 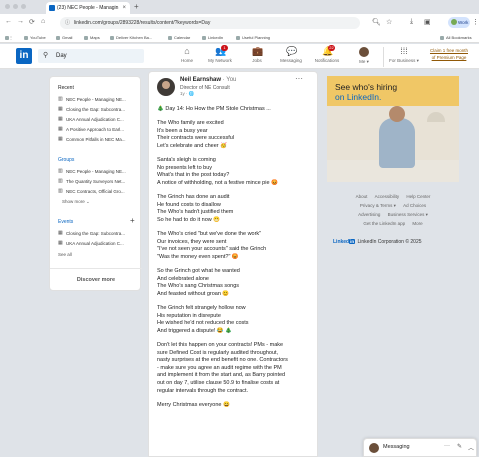 What do you see at coordinates (187, 93) in the screenshot?
I see `post-meta: 1y · 🌐` at bounding box center [187, 93].